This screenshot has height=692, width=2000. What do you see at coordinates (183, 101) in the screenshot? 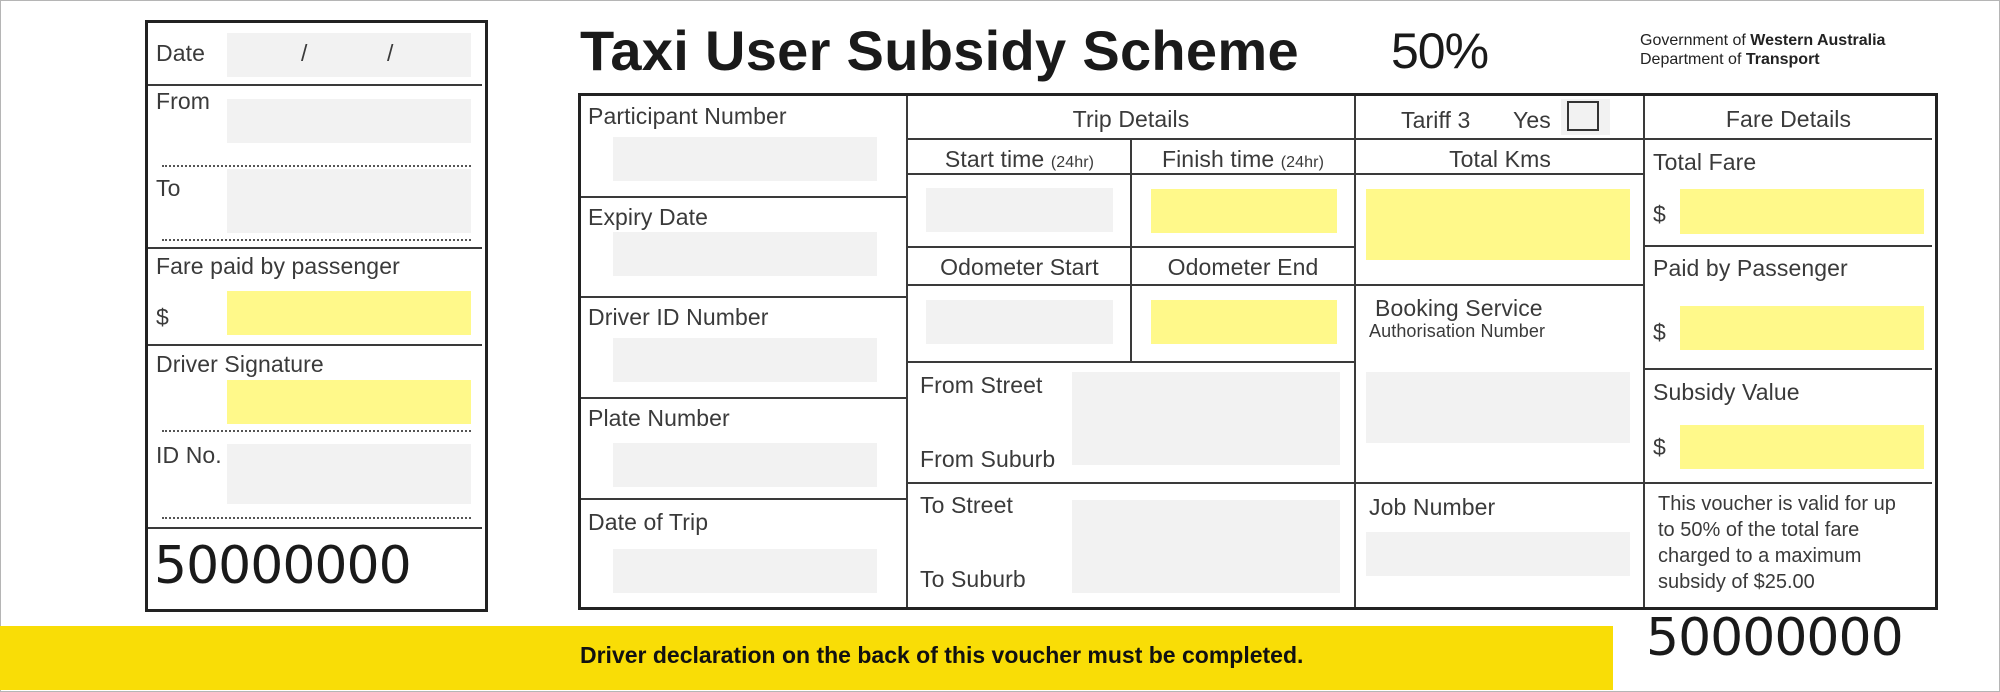
I see `stub-from-label: From` at bounding box center [183, 101].